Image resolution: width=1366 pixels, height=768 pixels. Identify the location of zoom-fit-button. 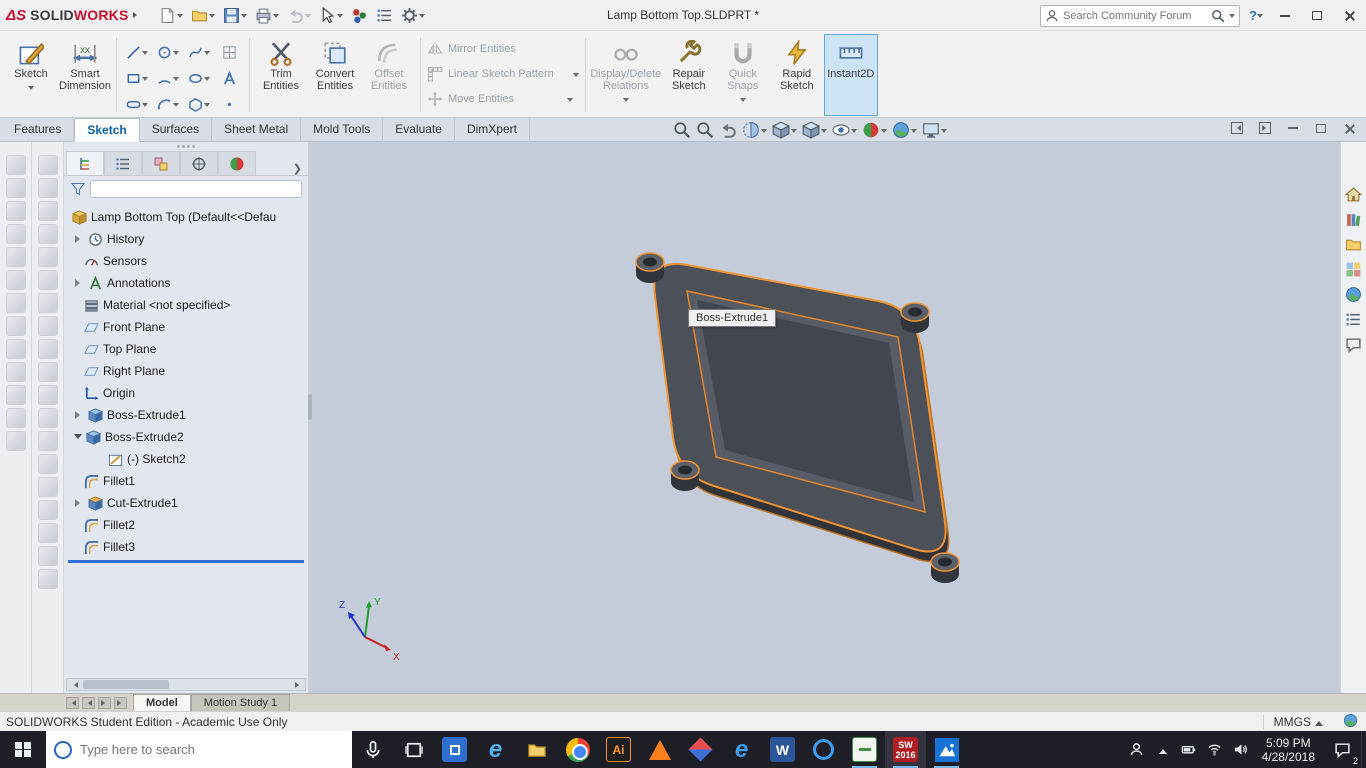
(682, 130).